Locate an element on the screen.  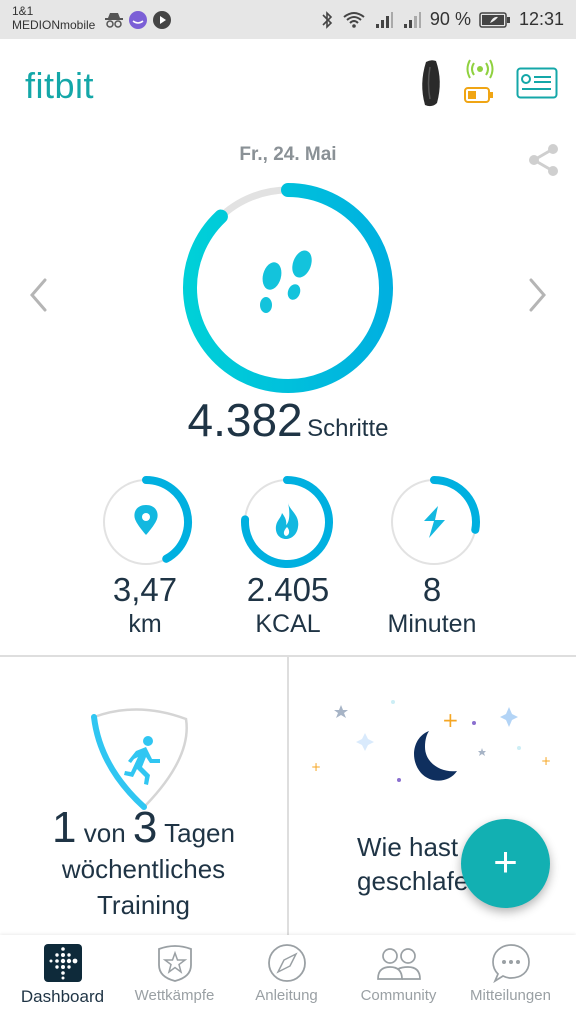
distance-value: 3,47 is located at coordinates (145, 589).